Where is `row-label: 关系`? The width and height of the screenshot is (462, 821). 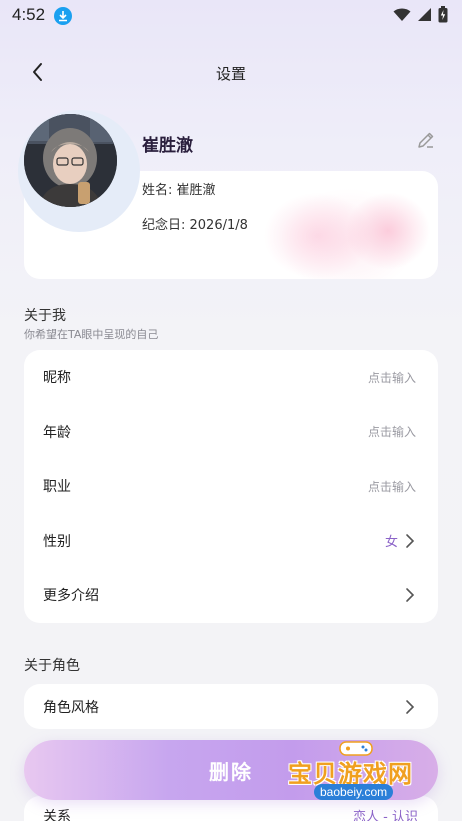 row-label: 关系 is located at coordinates (57, 815).